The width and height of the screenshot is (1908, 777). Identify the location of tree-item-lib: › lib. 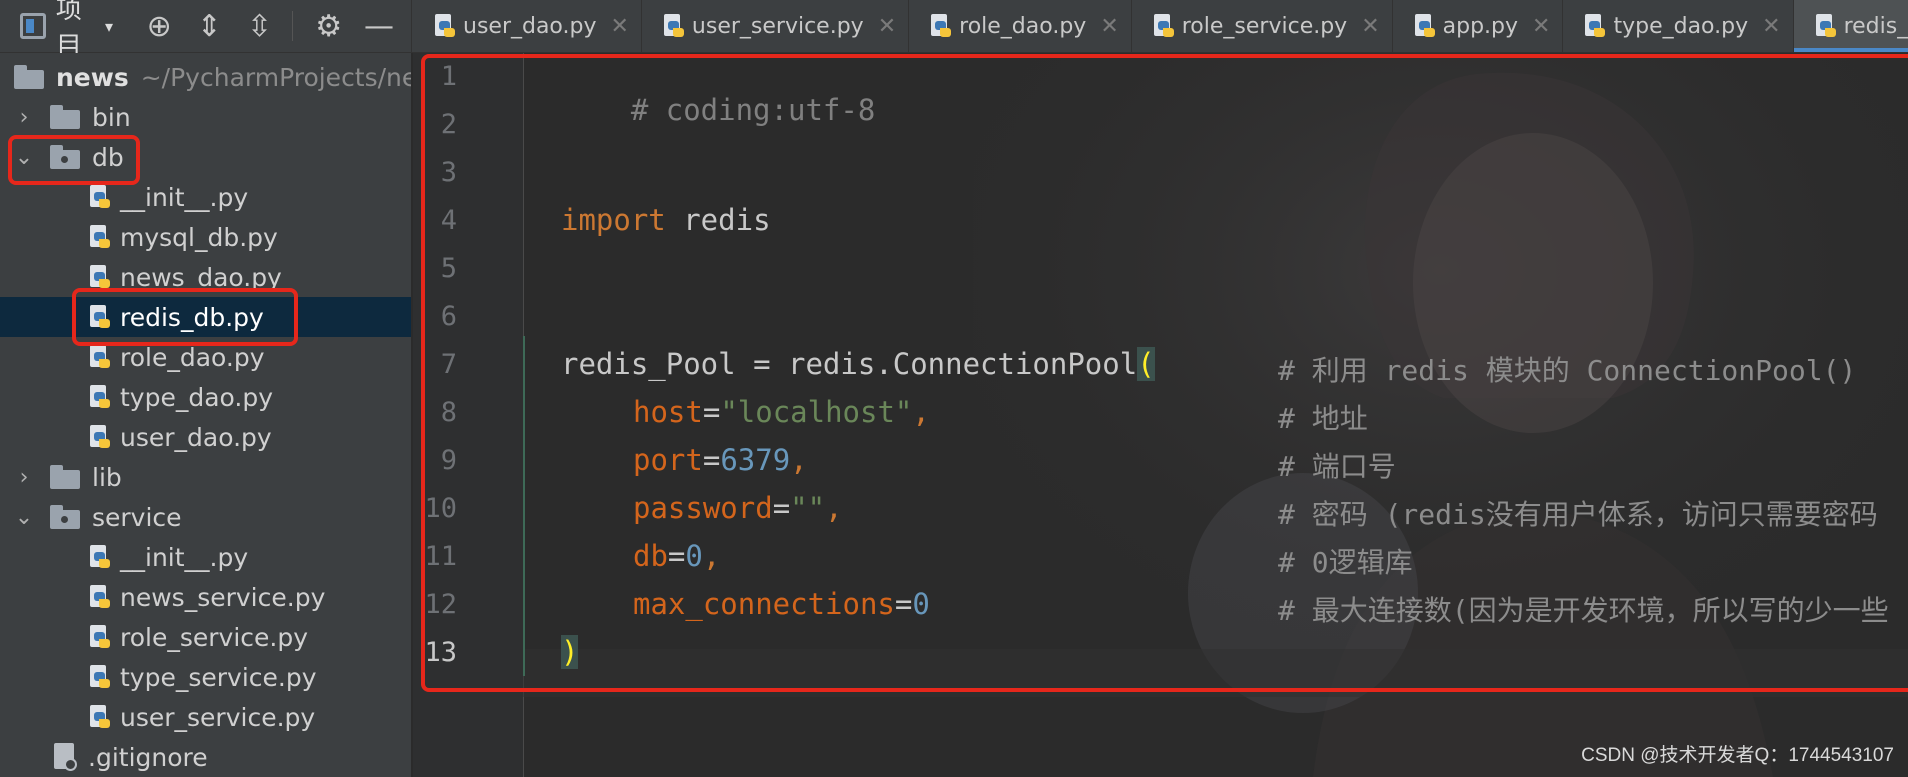
(205, 477).